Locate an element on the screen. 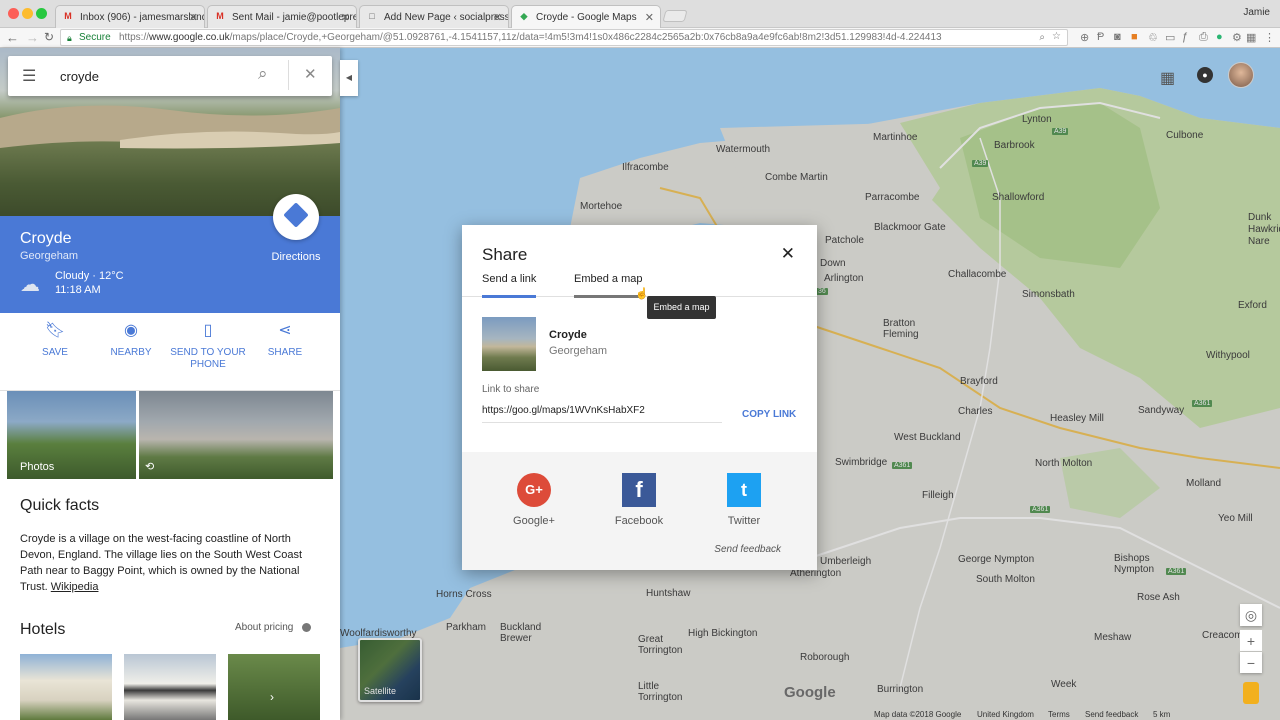  wikipedia-link: Wikipedia is located at coordinates (75, 587).